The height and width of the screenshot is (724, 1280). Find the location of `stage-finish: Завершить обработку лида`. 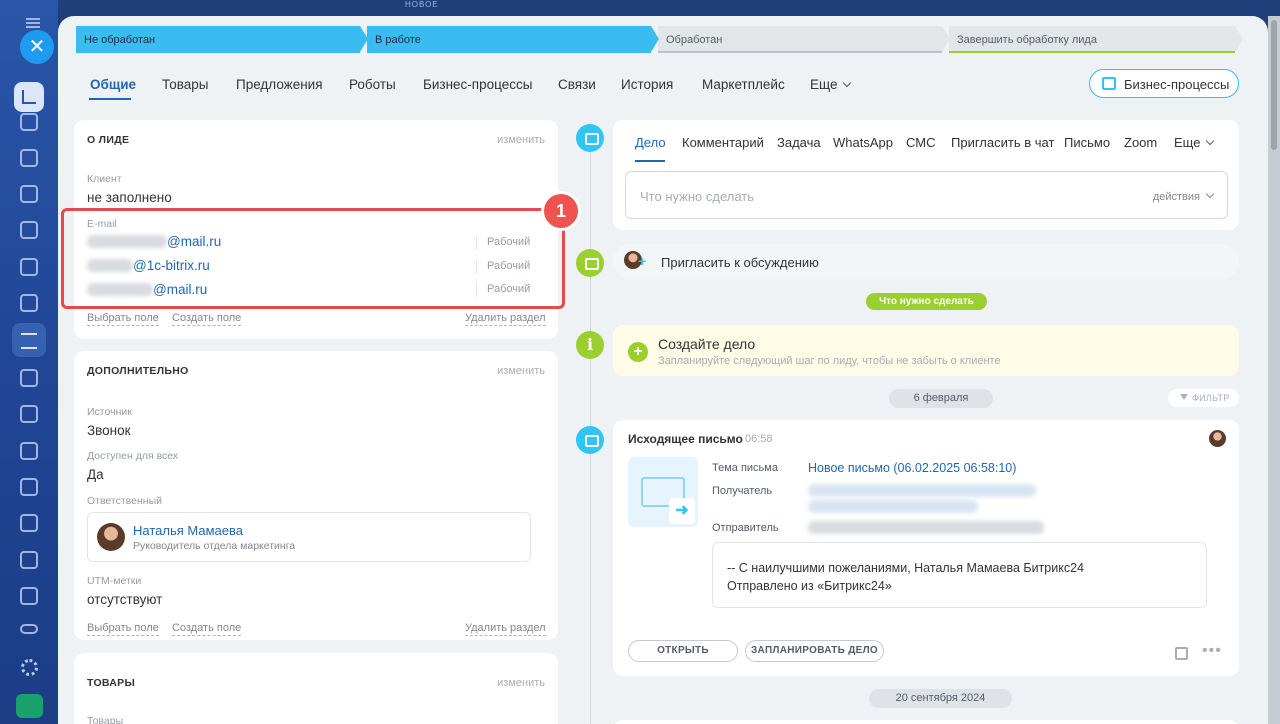

stage-finish: Завершить обработку лида is located at coordinates (1096, 39).